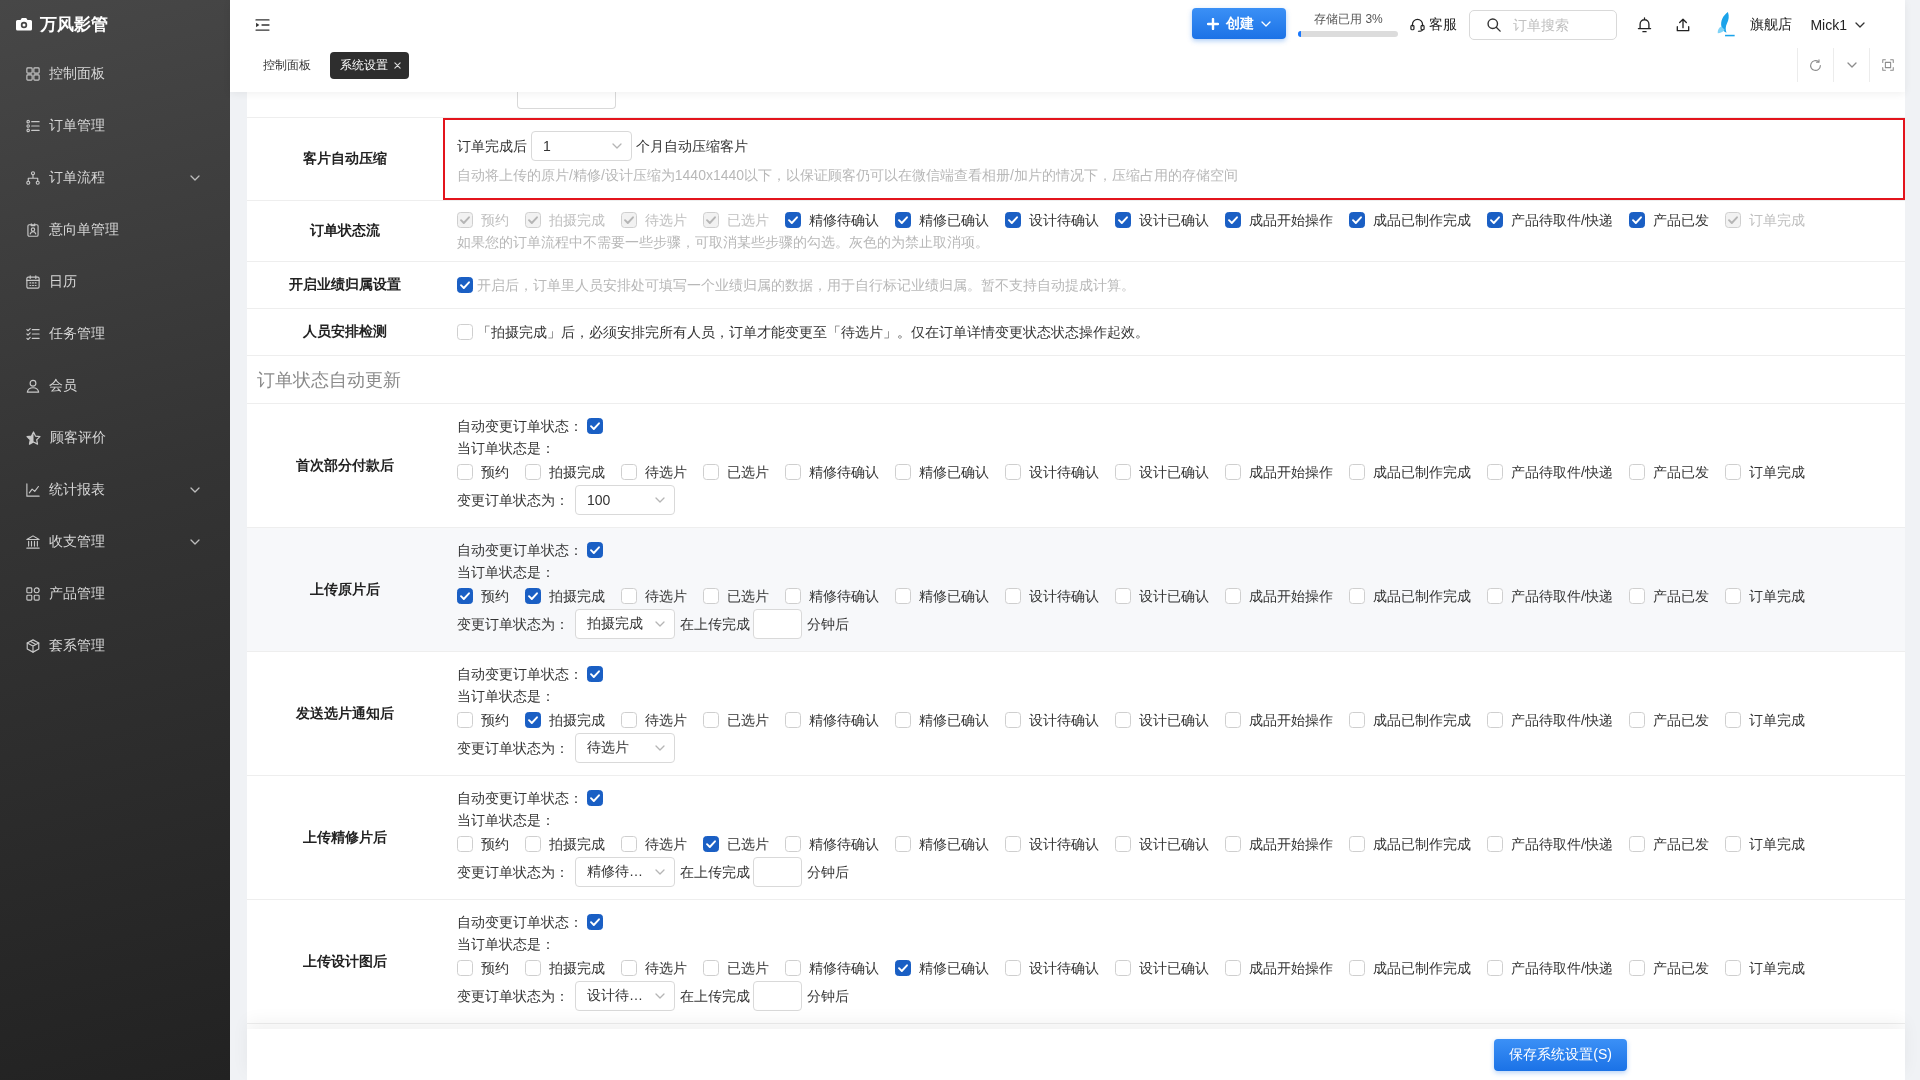  I want to click on checkbox-label: 精修已确认, so click(954, 968).